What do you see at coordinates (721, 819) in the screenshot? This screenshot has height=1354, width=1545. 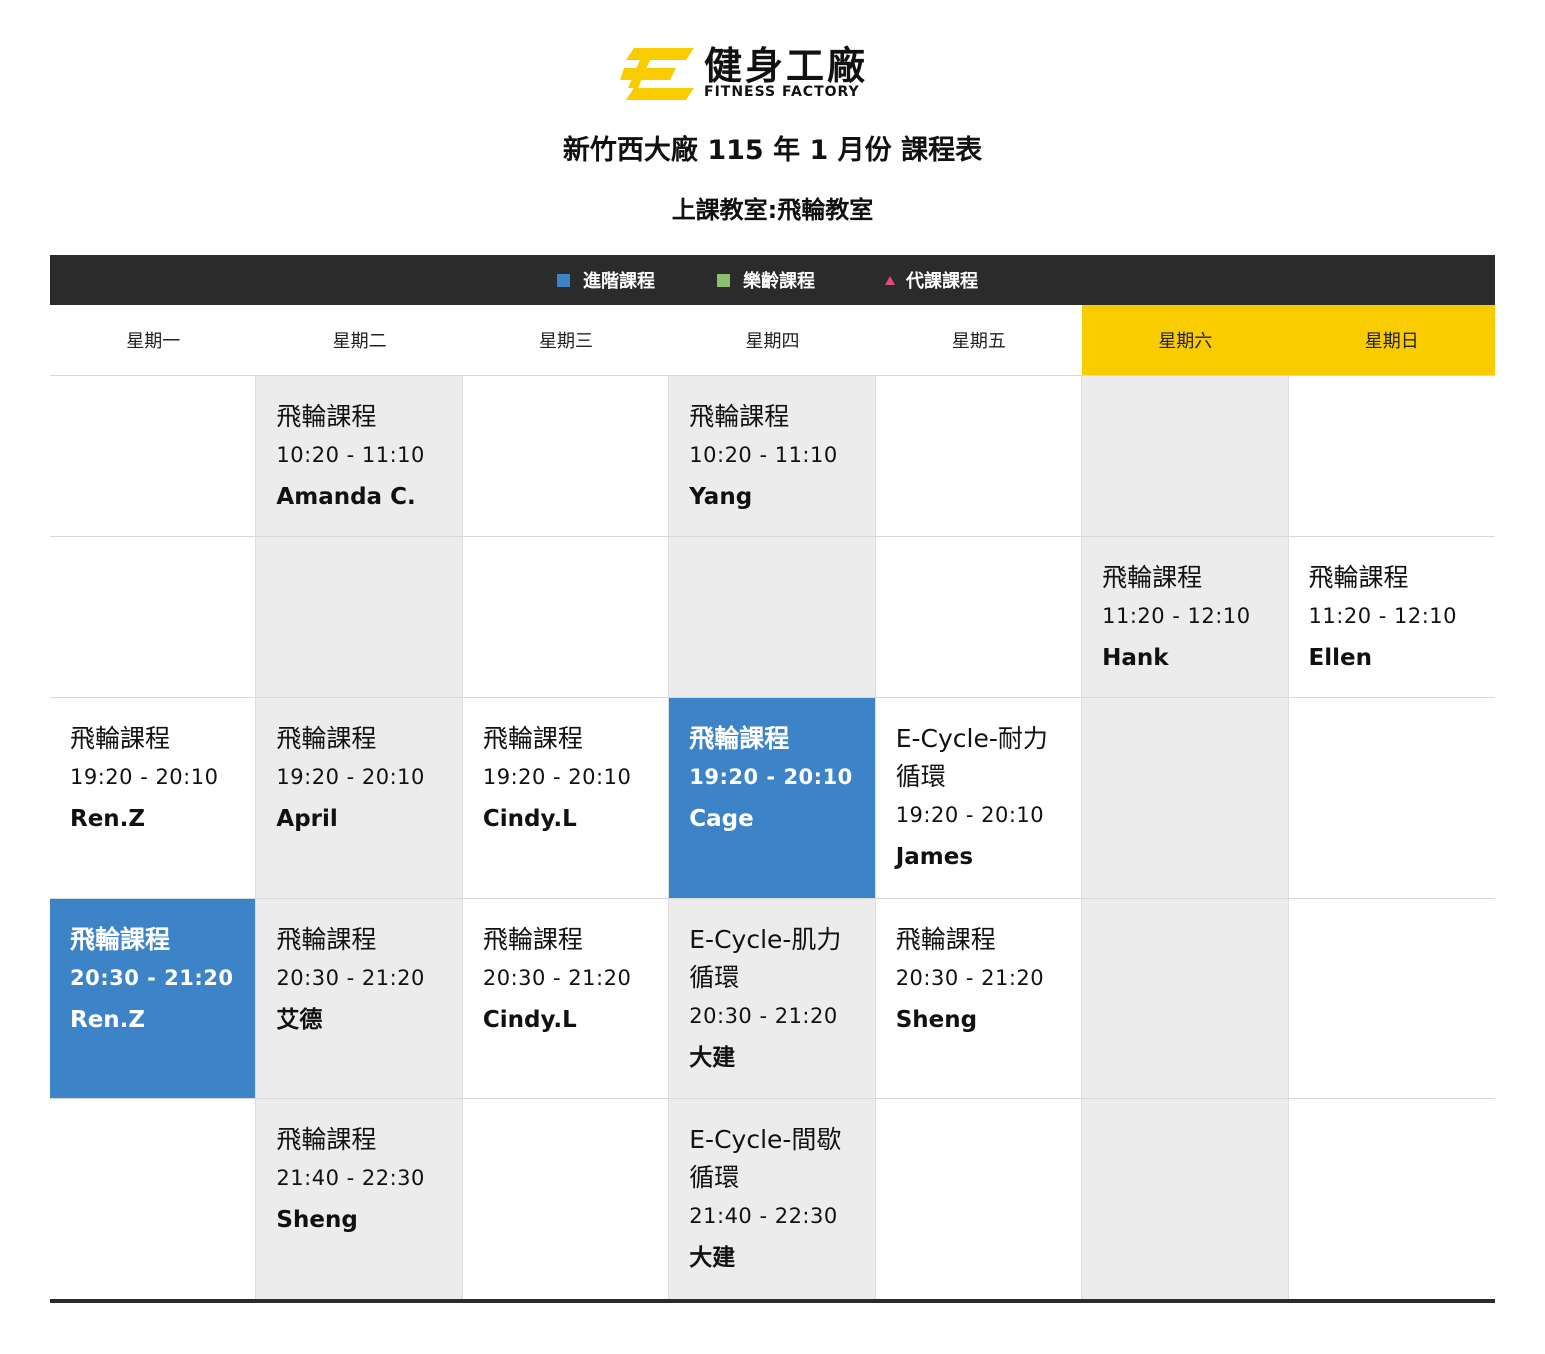 I see `class-coach: Cage` at bounding box center [721, 819].